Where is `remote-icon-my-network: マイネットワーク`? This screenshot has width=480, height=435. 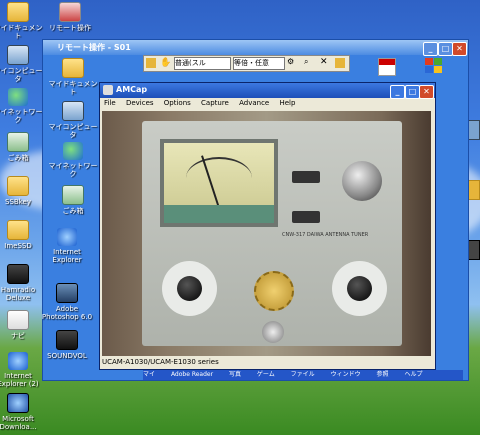
remote-icon-my-network: マイネットワーク is located at coordinates (73, 160).